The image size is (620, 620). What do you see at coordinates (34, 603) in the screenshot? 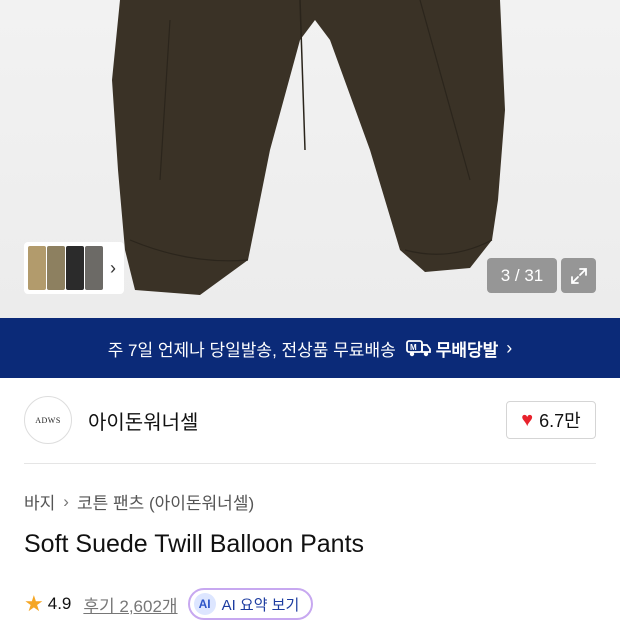
I see `star-icon: ★` at bounding box center [34, 603].